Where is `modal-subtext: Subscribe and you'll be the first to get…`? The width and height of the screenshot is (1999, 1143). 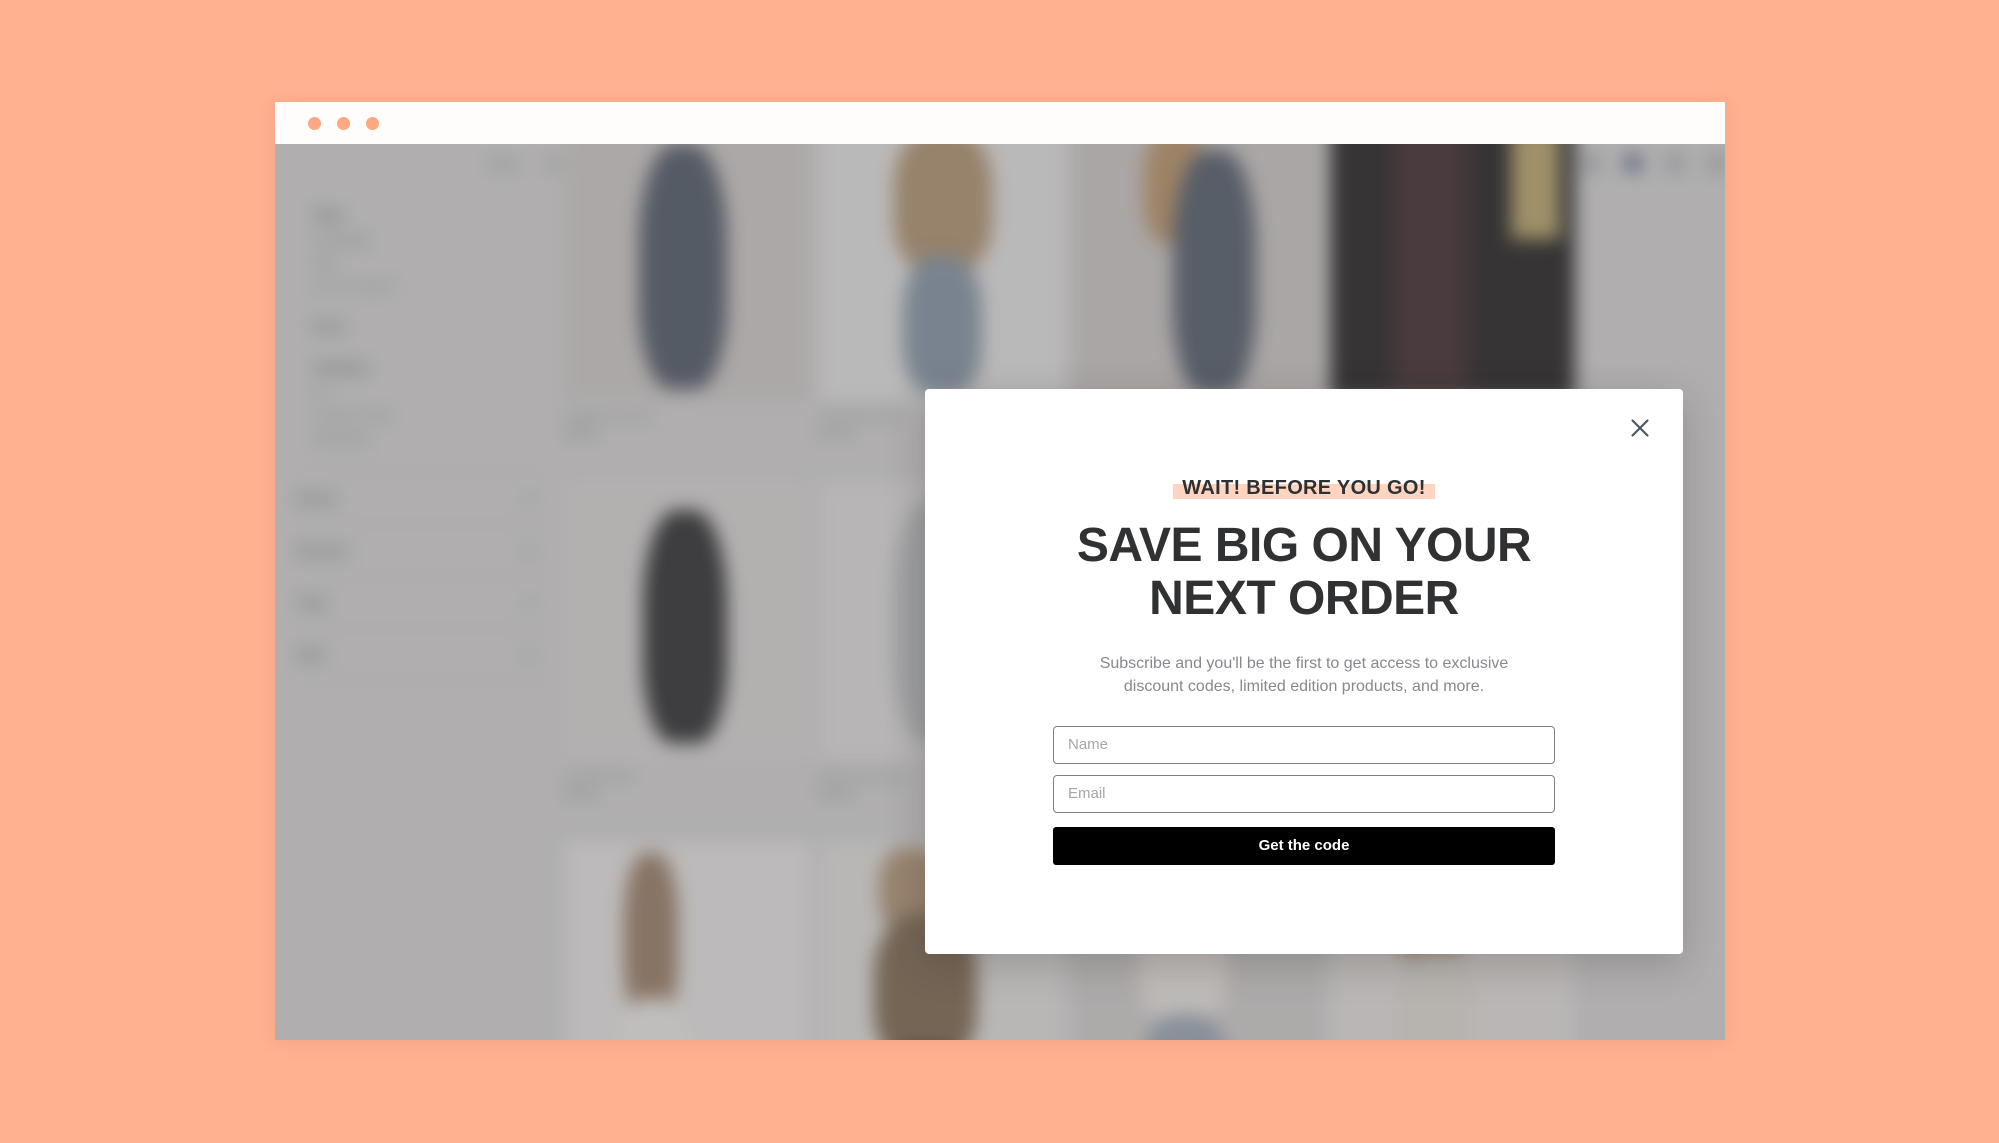
modal-subtext: Subscribe and you'll be the first to get… is located at coordinates (1304, 674).